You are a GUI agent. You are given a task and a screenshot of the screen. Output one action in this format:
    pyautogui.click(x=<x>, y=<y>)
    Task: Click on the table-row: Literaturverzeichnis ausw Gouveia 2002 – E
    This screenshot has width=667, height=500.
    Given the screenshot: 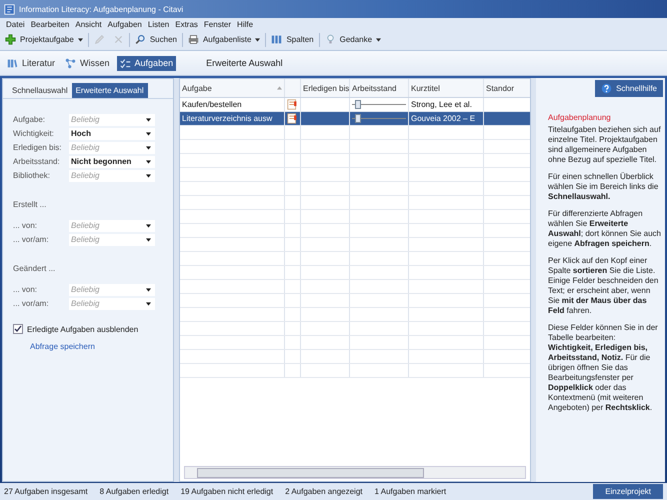 What is the action you would take?
    pyautogui.click(x=355, y=119)
    